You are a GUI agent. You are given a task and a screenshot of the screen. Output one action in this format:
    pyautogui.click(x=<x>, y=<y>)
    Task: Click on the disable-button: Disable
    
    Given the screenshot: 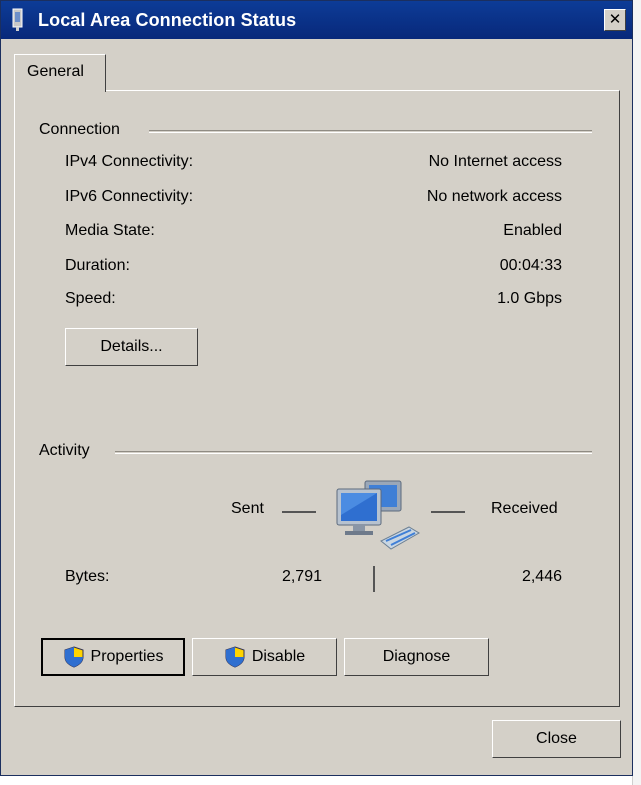 What is the action you would take?
    pyautogui.click(x=264, y=657)
    